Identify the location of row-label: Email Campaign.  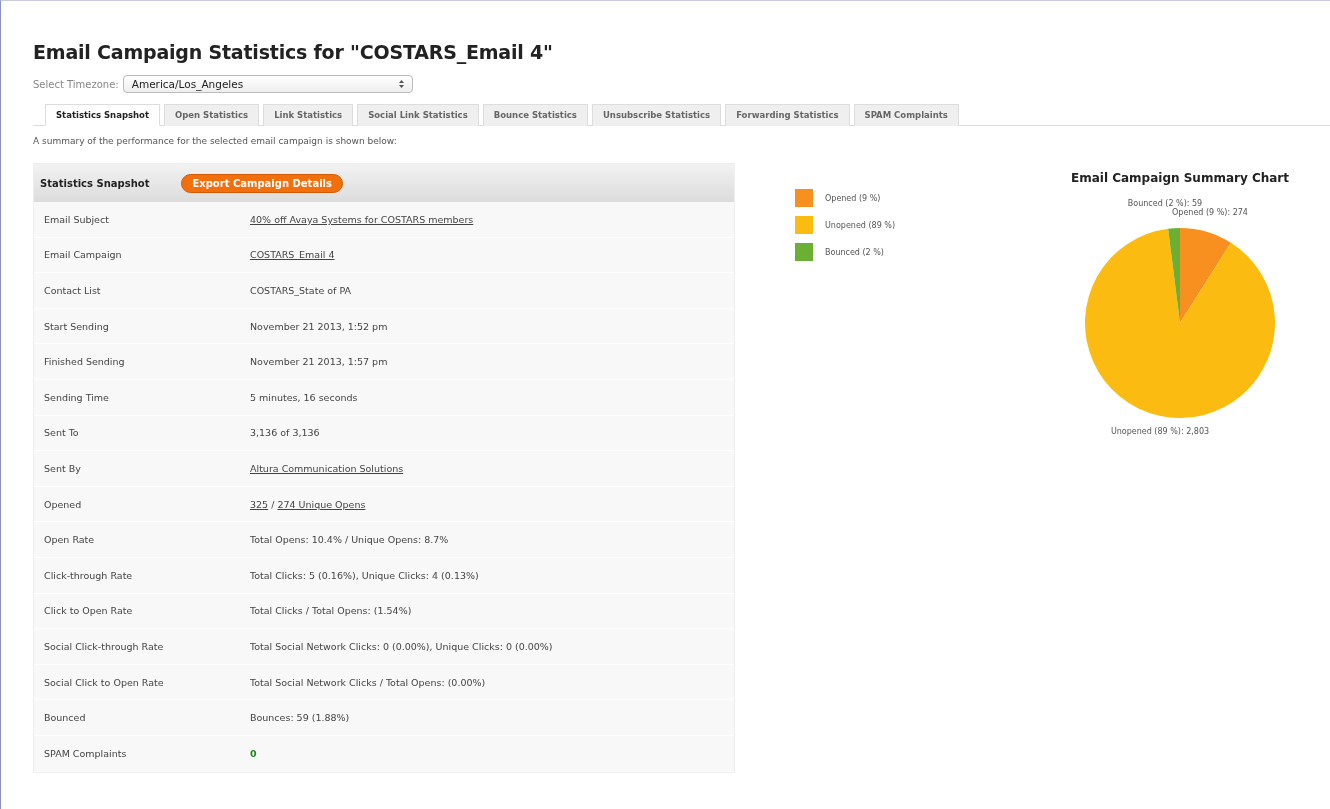
(83, 255).